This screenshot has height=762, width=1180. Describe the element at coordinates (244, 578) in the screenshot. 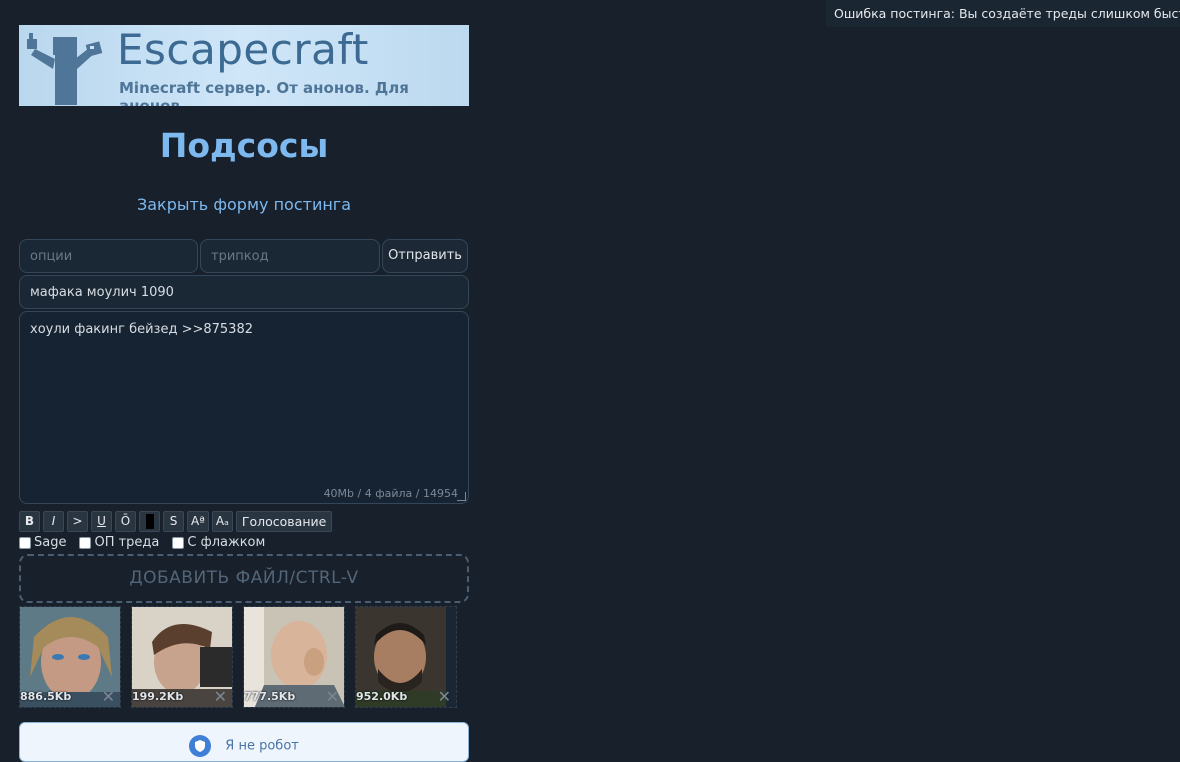

I see `add-file-dropzone: ДОБАВИТЬ ФАЙЛ/CTRL-V` at that location.